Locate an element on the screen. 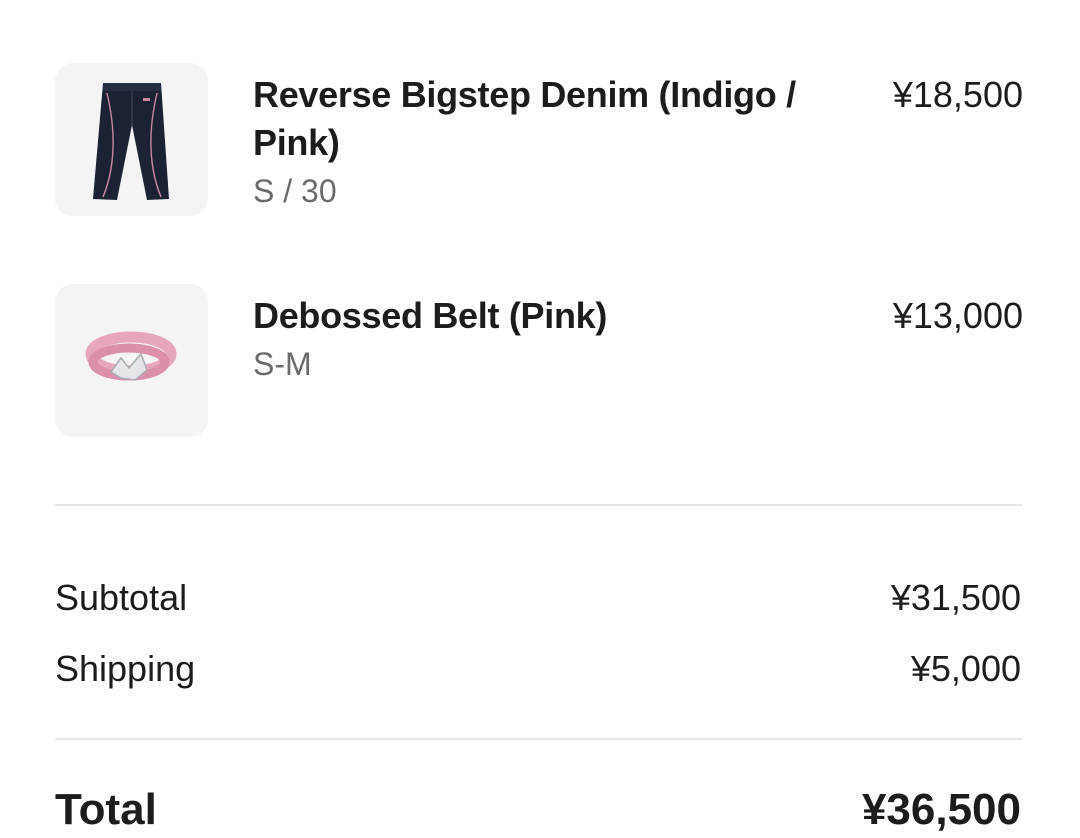  denim-pants-icon is located at coordinates (131, 141).